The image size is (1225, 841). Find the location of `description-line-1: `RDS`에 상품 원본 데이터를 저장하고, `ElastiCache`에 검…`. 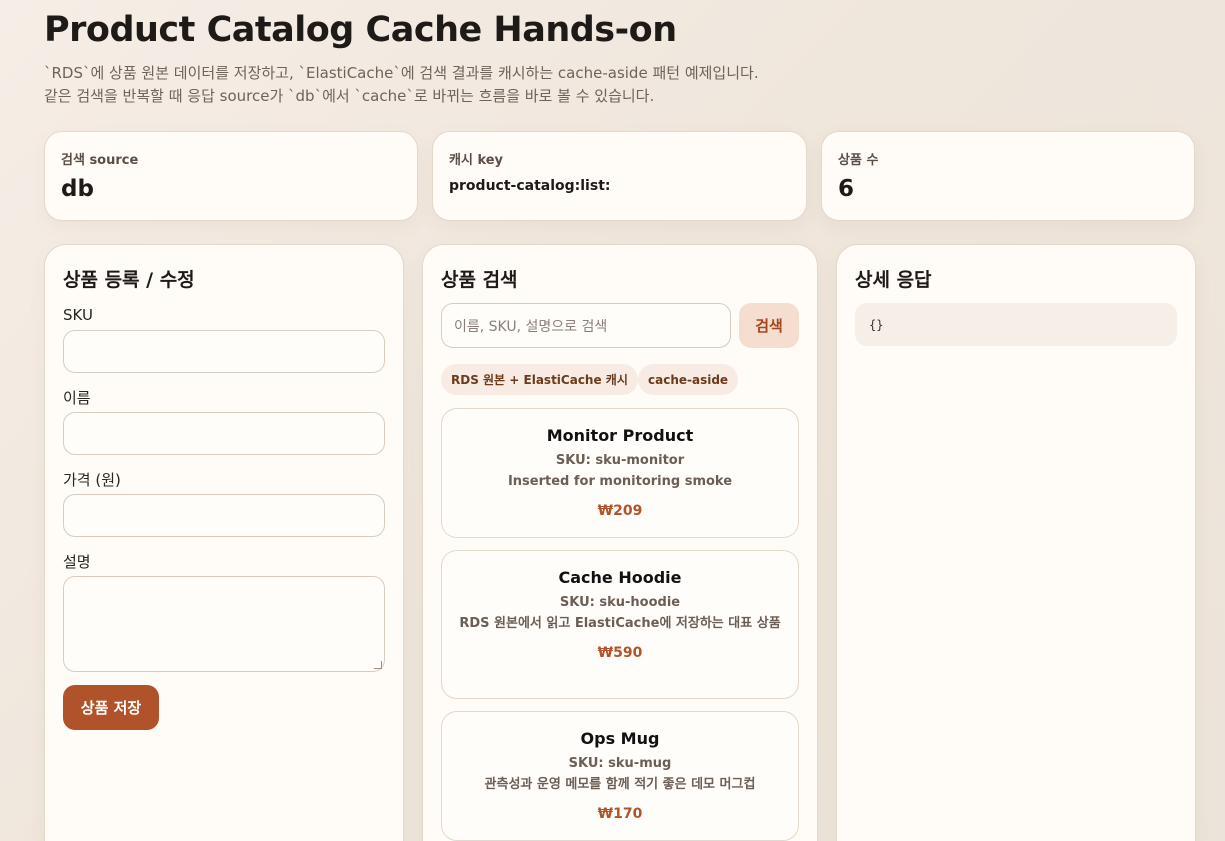

description-line-1: `RDS`에 상품 원본 데이터를 저장하고, `ElastiCache`에 검… is located at coordinates (401, 73).